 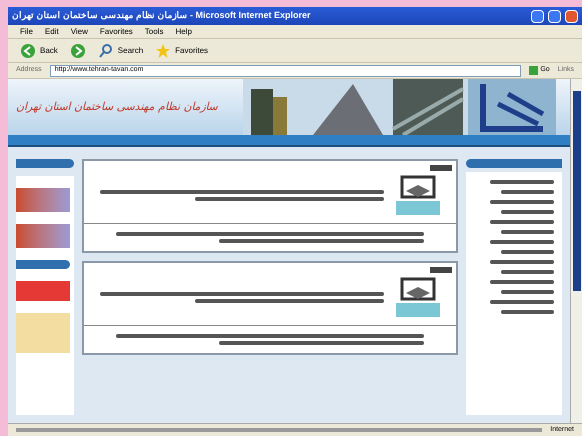 What do you see at coordinates (39, 50) in the screenshot?
I see `toolbar-button: Back` at bounding box center [39, 50].